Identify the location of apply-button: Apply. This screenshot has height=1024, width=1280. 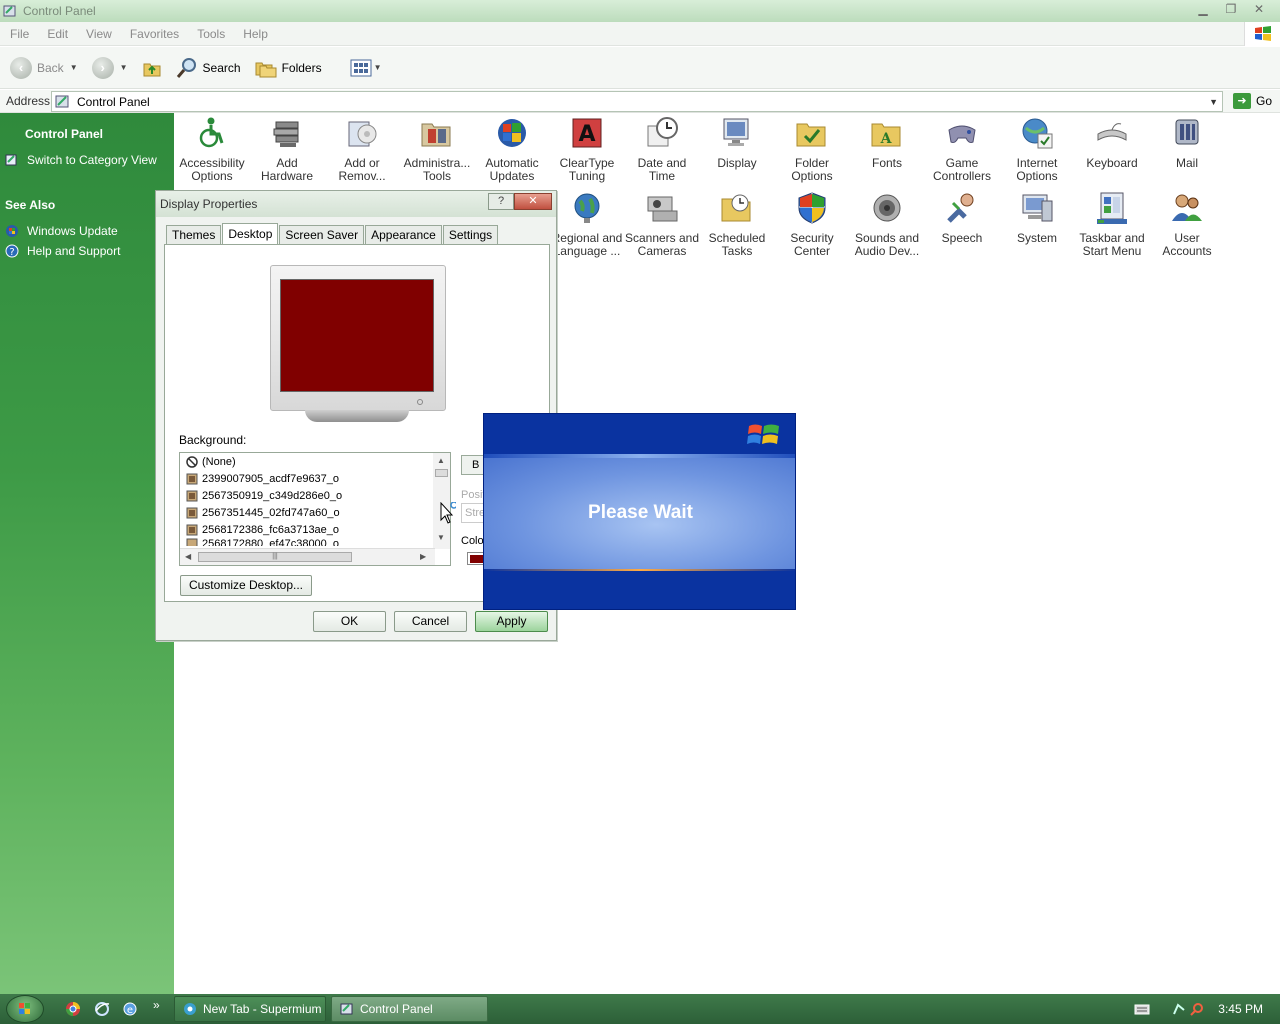
(511, 621).